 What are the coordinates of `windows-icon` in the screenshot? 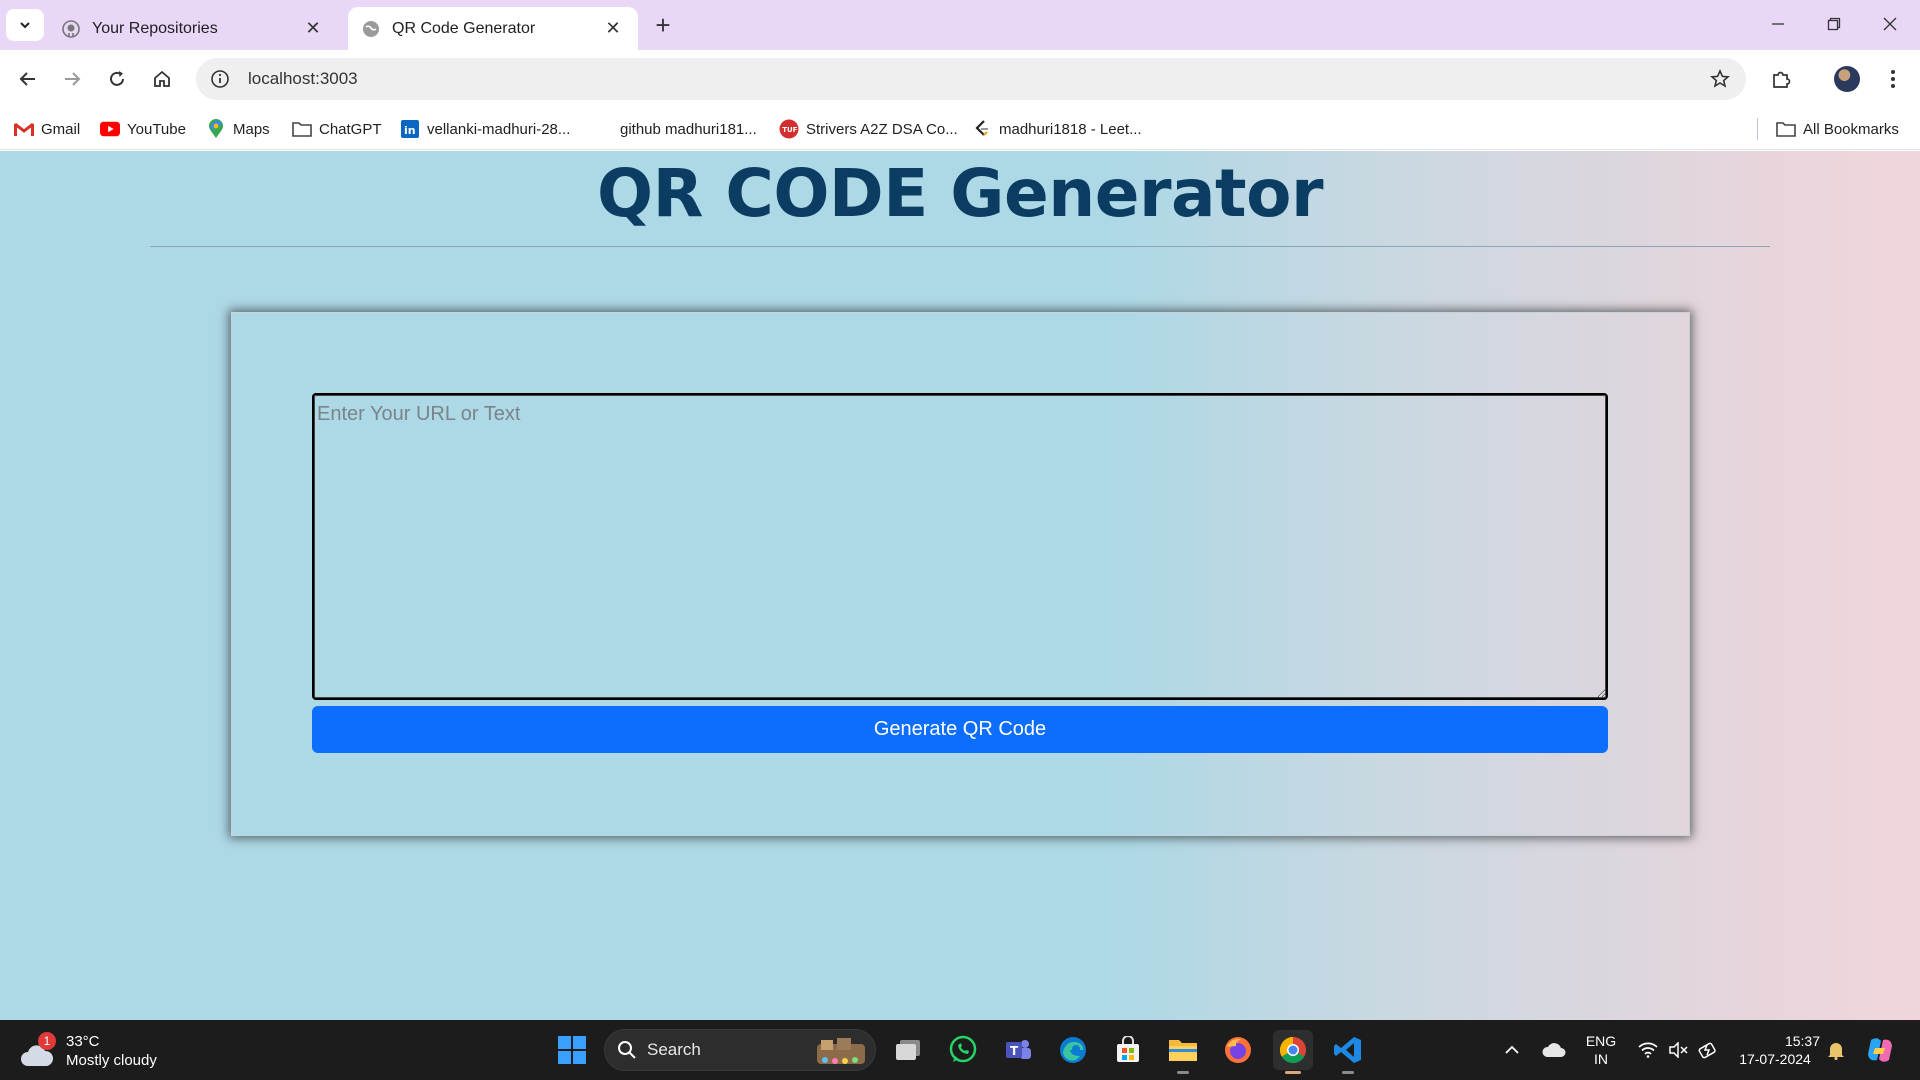 It's located at (572, 1050).